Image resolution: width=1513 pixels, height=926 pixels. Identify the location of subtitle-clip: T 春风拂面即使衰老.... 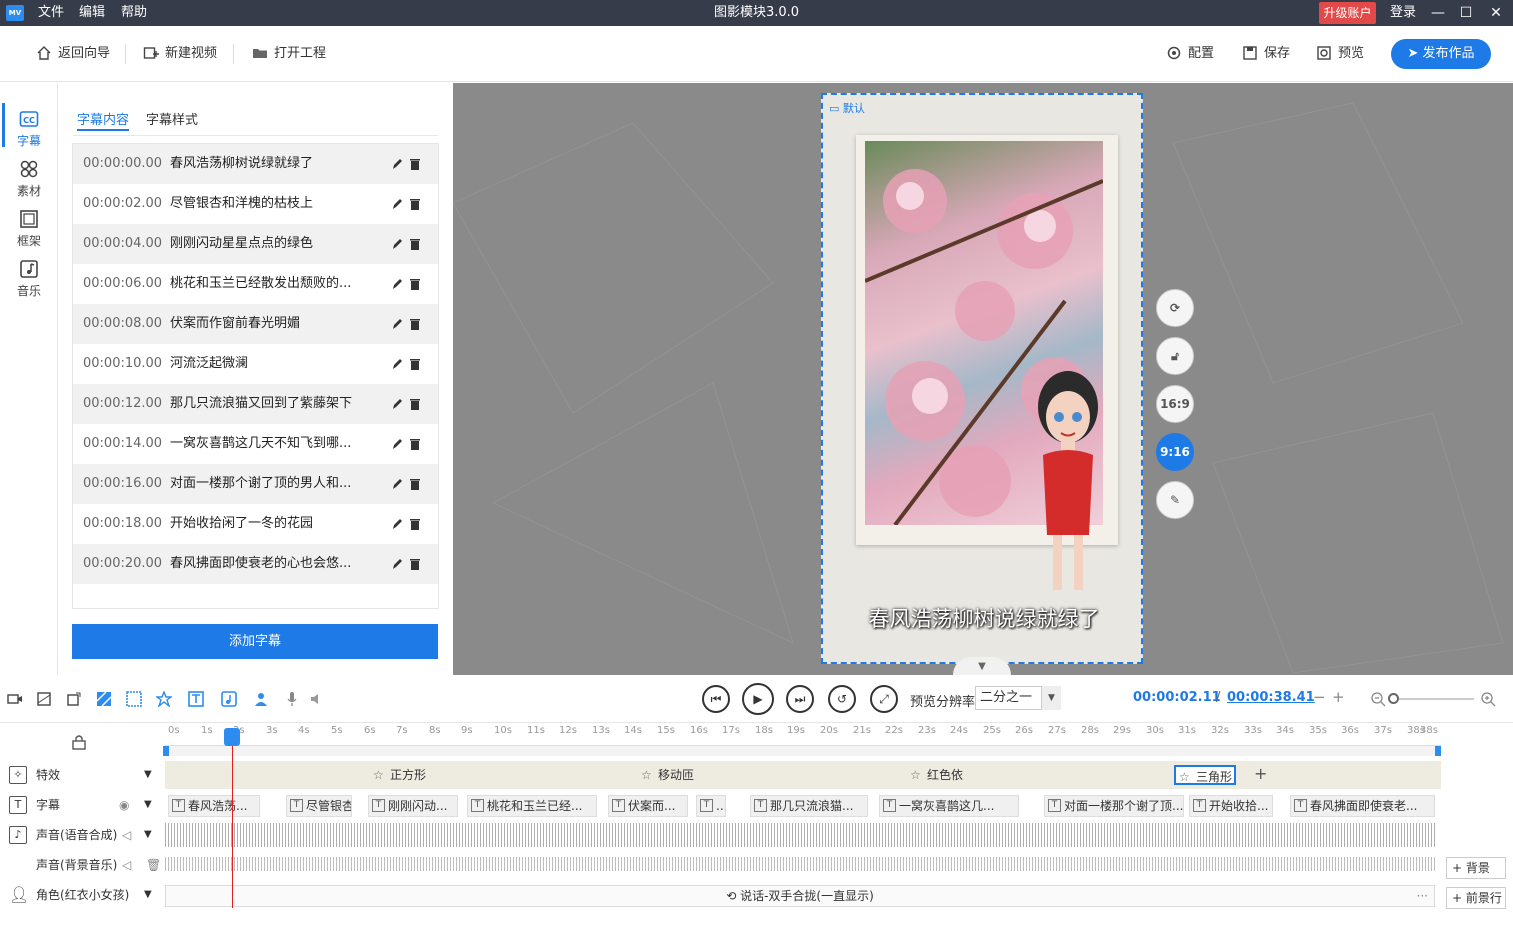
(1362, 806).